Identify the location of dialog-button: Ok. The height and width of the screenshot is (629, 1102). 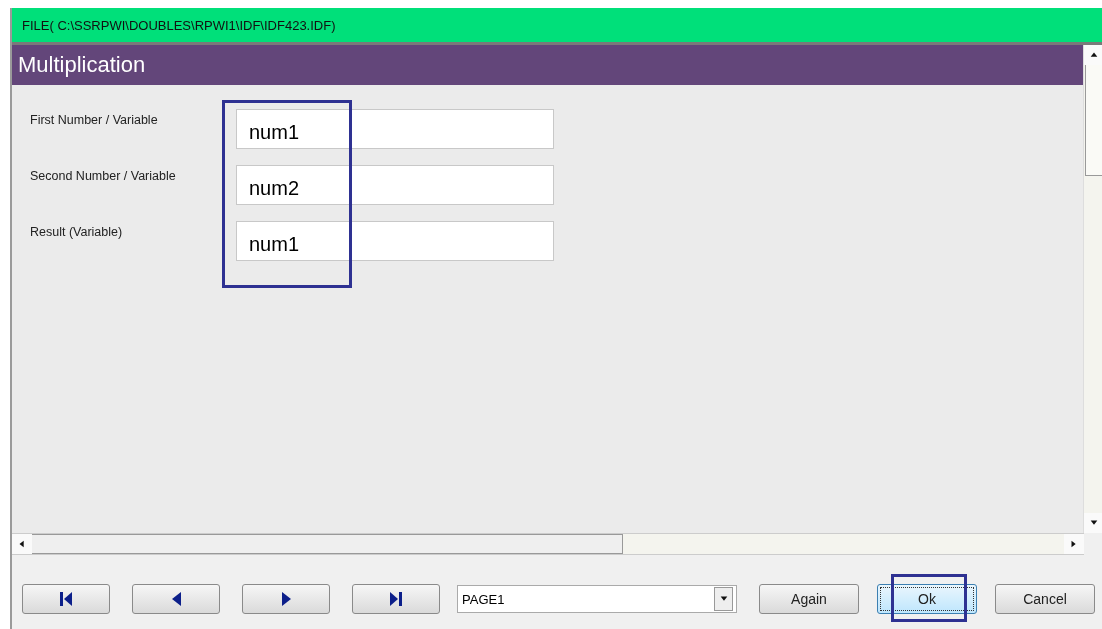
(927, 599).